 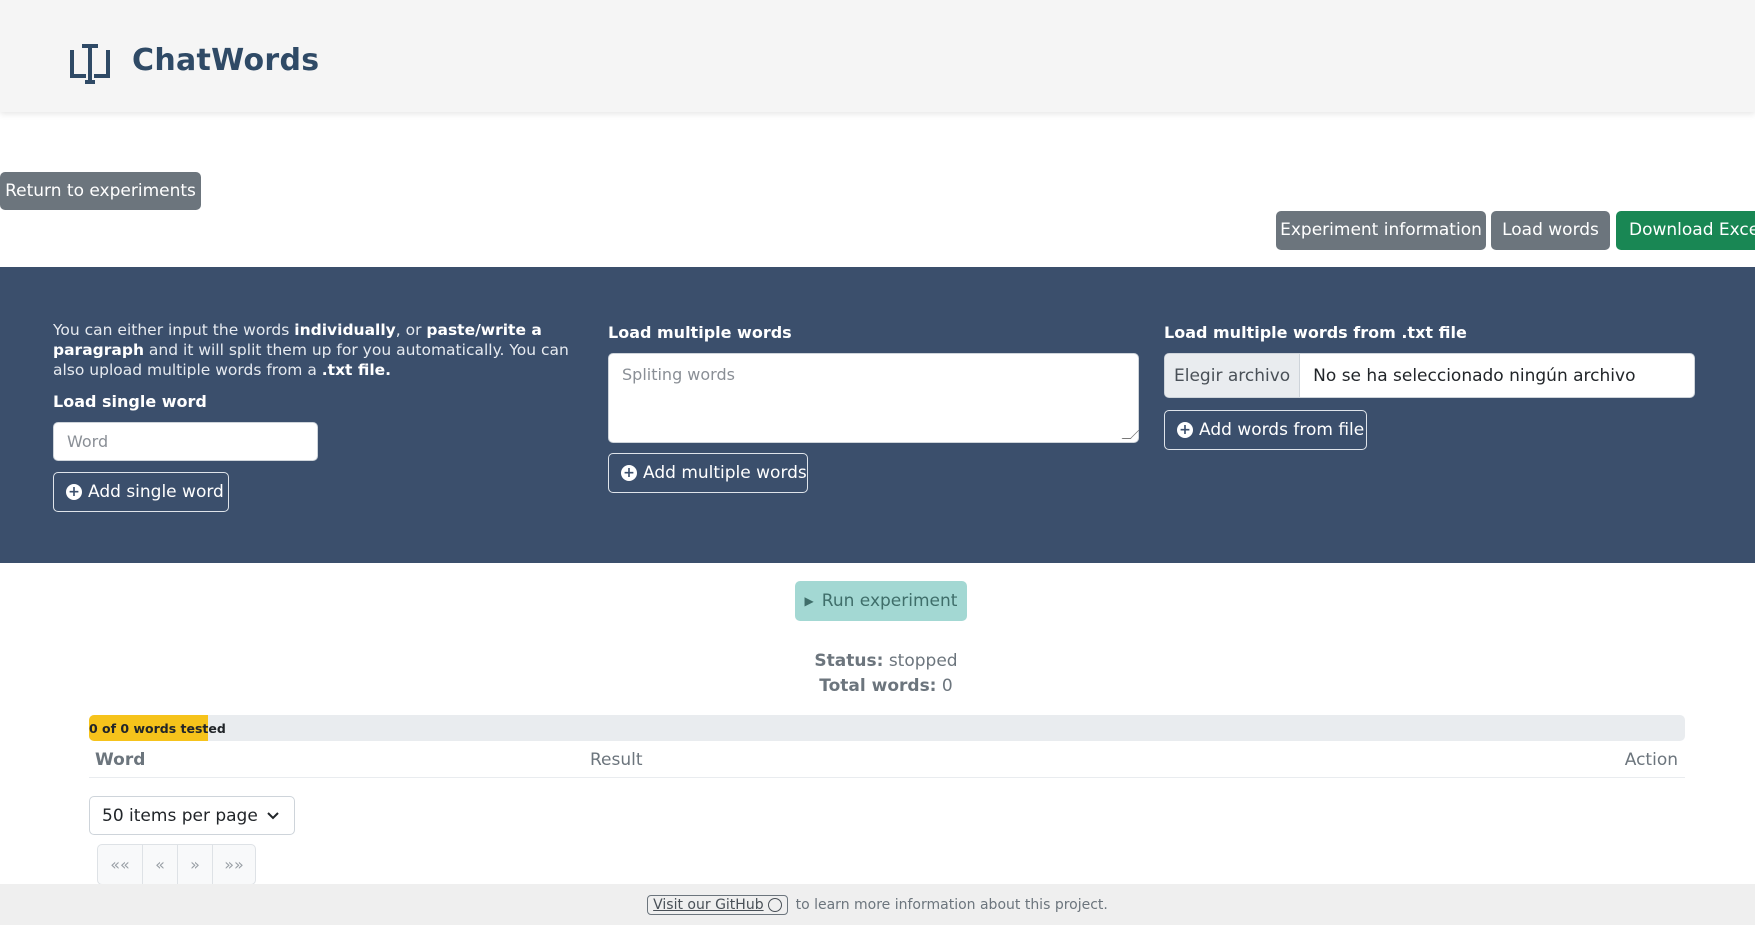 I want to click on multiple-words-placeholder: Spliting words, so click(x=678, y=374).